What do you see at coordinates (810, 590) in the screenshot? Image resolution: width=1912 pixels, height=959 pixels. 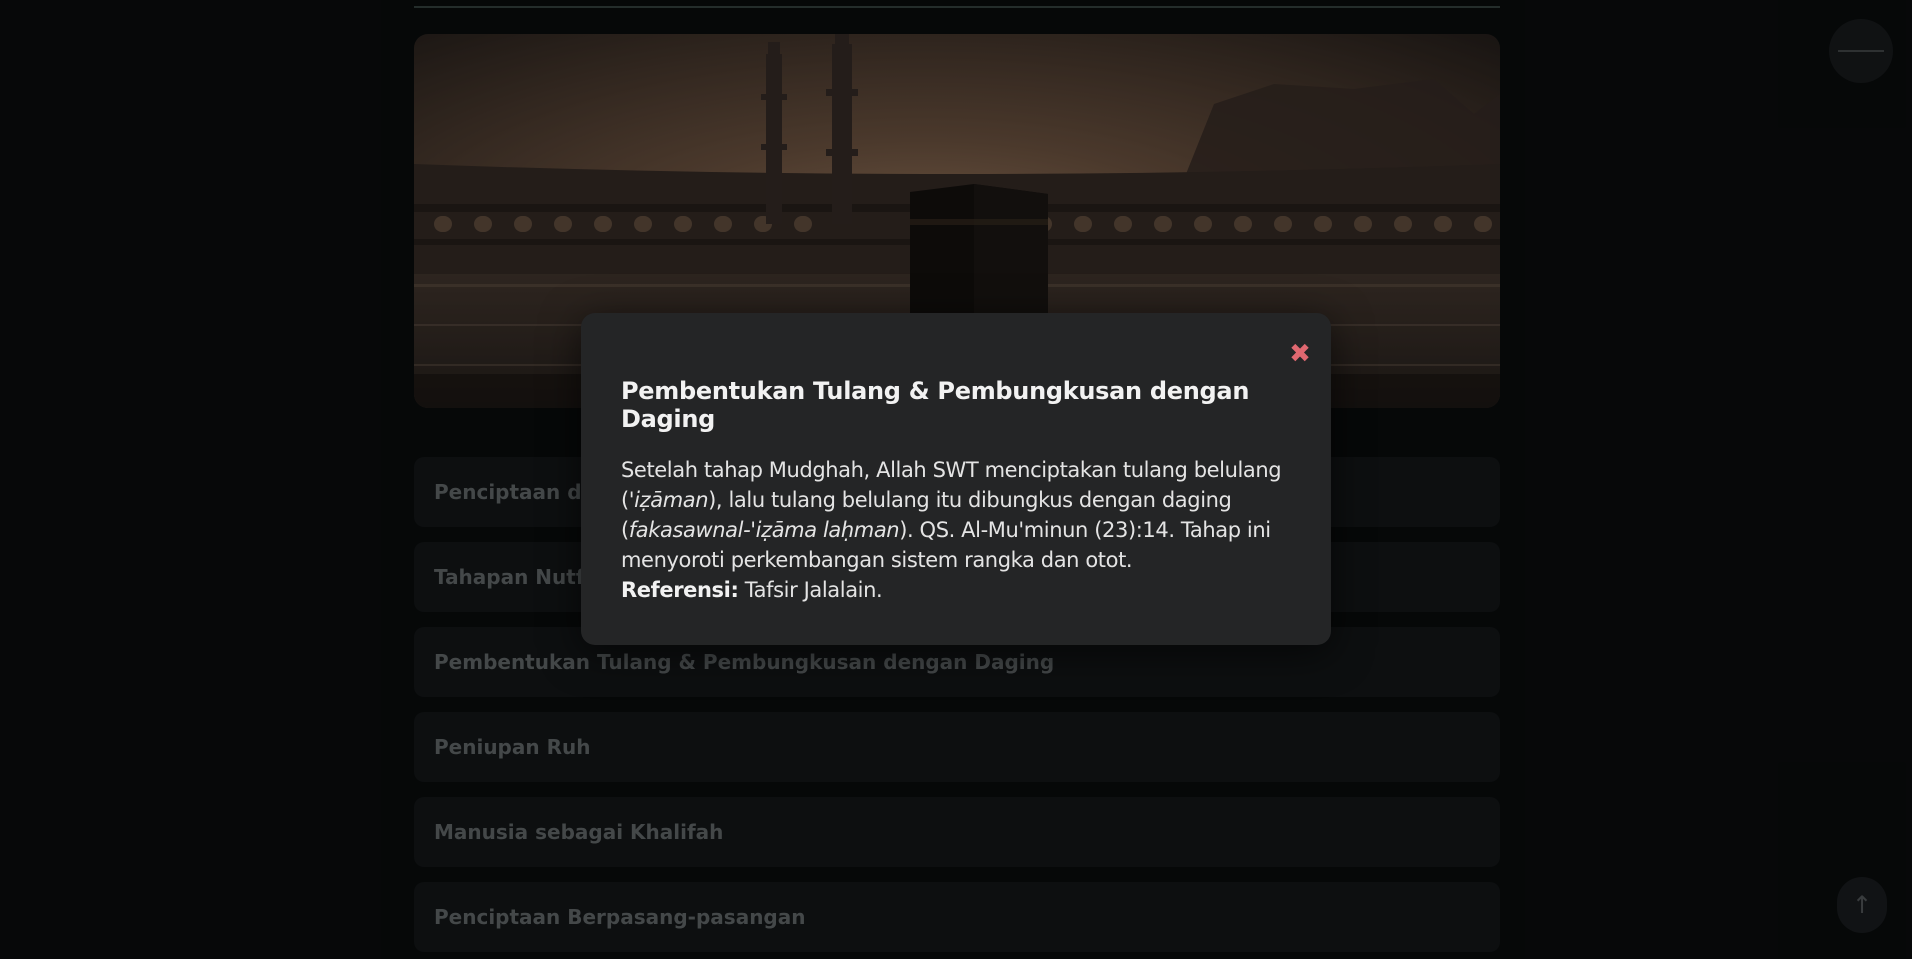 I see `reference-value: Tafsir Jalalain.` at bounding box center [810, 590].